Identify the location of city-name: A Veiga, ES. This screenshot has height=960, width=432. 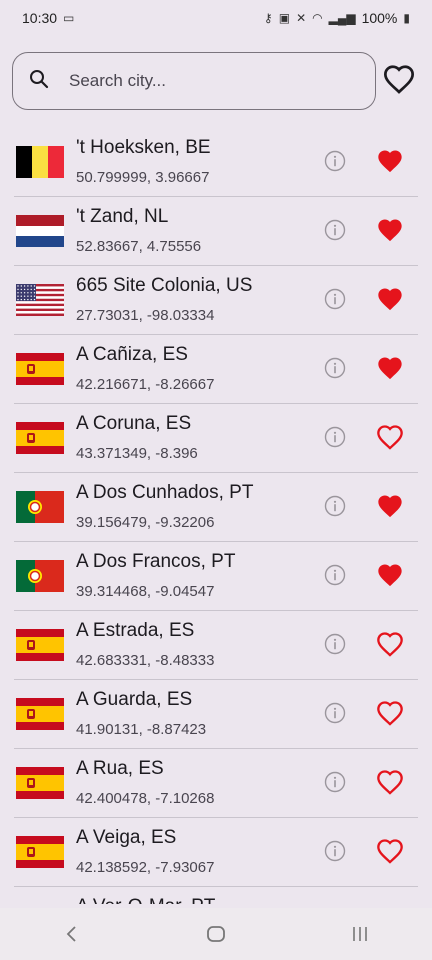
(126, 837).